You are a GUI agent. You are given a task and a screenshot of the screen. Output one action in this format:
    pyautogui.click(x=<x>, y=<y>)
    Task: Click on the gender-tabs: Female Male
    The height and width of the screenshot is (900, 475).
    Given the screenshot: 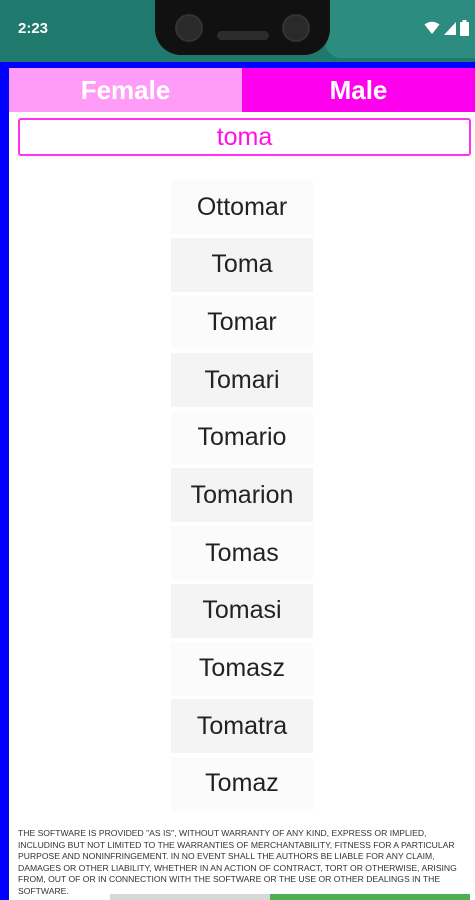 What is the action you would take?
    pyautogui.click(x=242, y=90)
    